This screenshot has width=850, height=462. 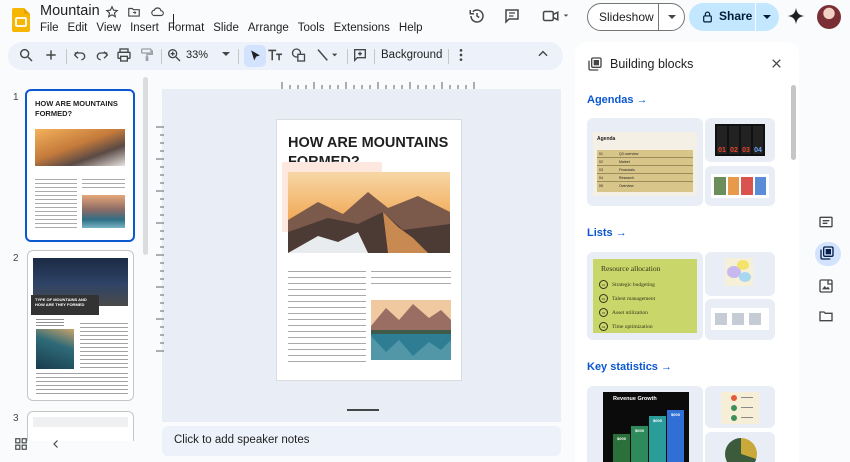 What do you see at coordinates (513, 17) in the screenshot?
I see `comments-icon` at bounding box center [513, 17].